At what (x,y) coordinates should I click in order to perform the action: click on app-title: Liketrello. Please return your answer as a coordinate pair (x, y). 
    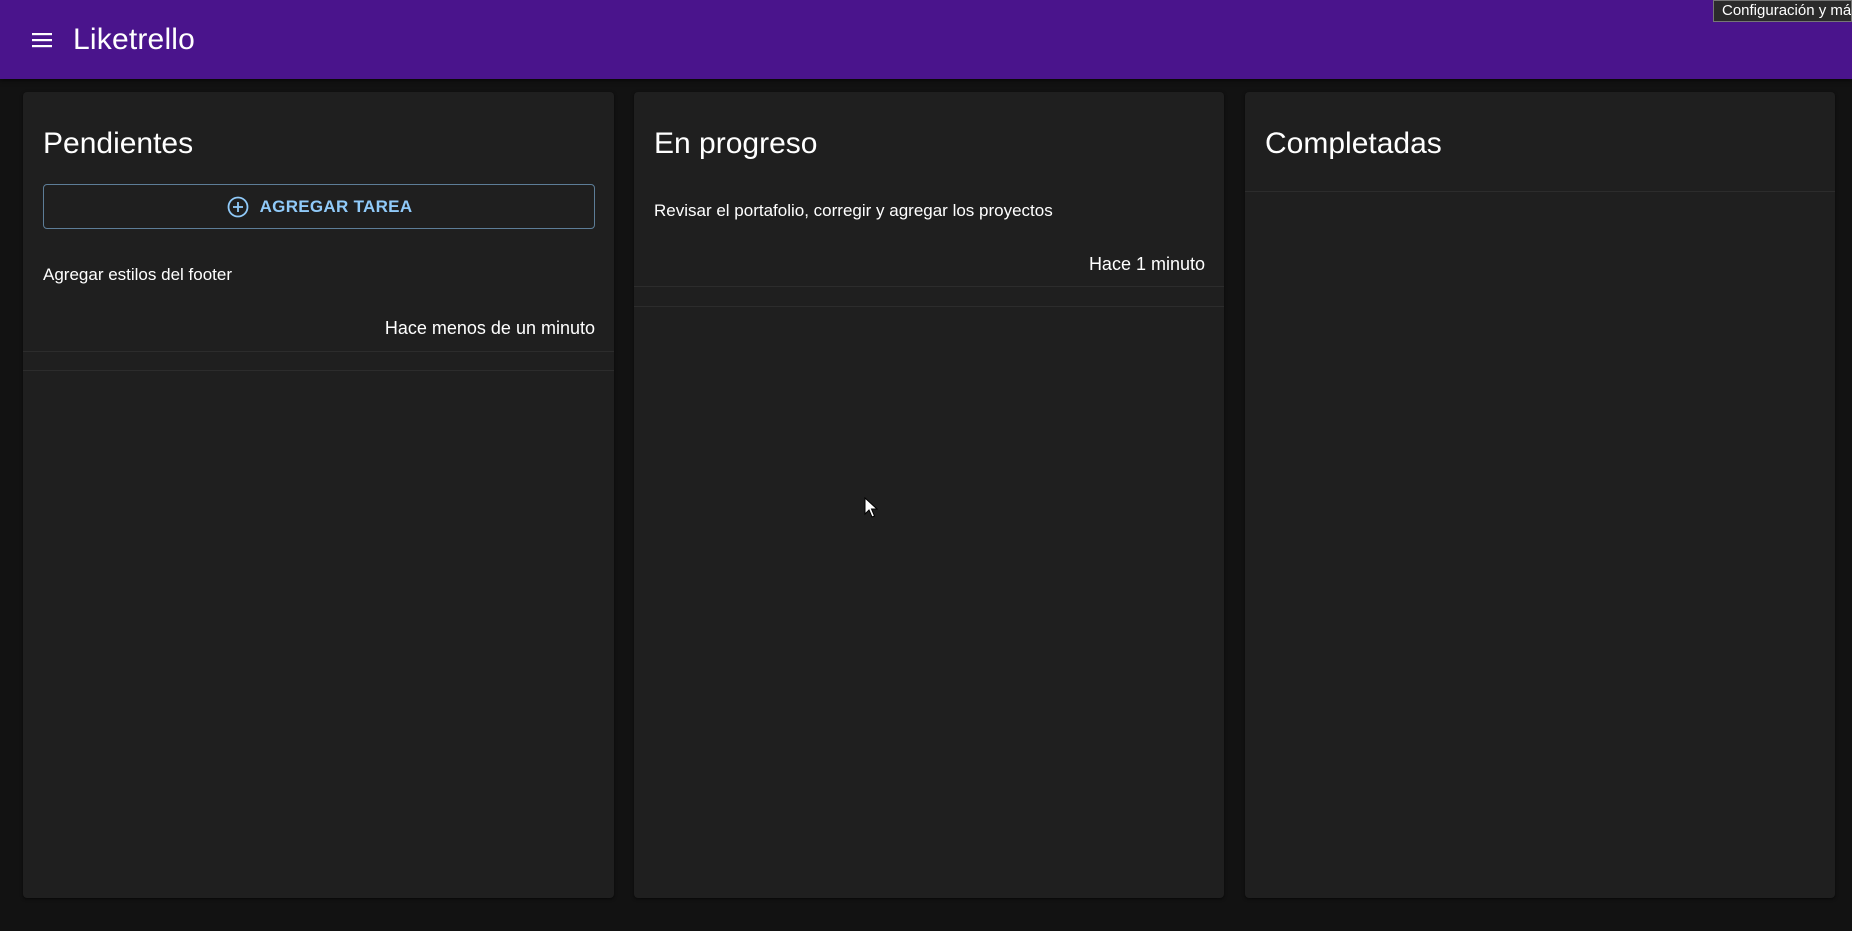
    Looking at the image, I should click on (134, 39).